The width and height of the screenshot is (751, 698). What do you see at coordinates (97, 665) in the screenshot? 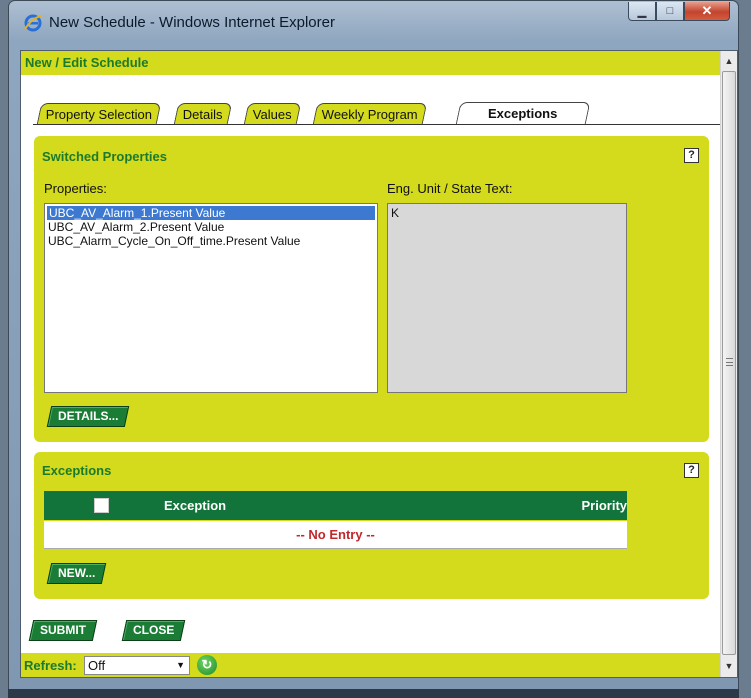
I see `refresh-select-value: Off` at bounding box center [97, 665].